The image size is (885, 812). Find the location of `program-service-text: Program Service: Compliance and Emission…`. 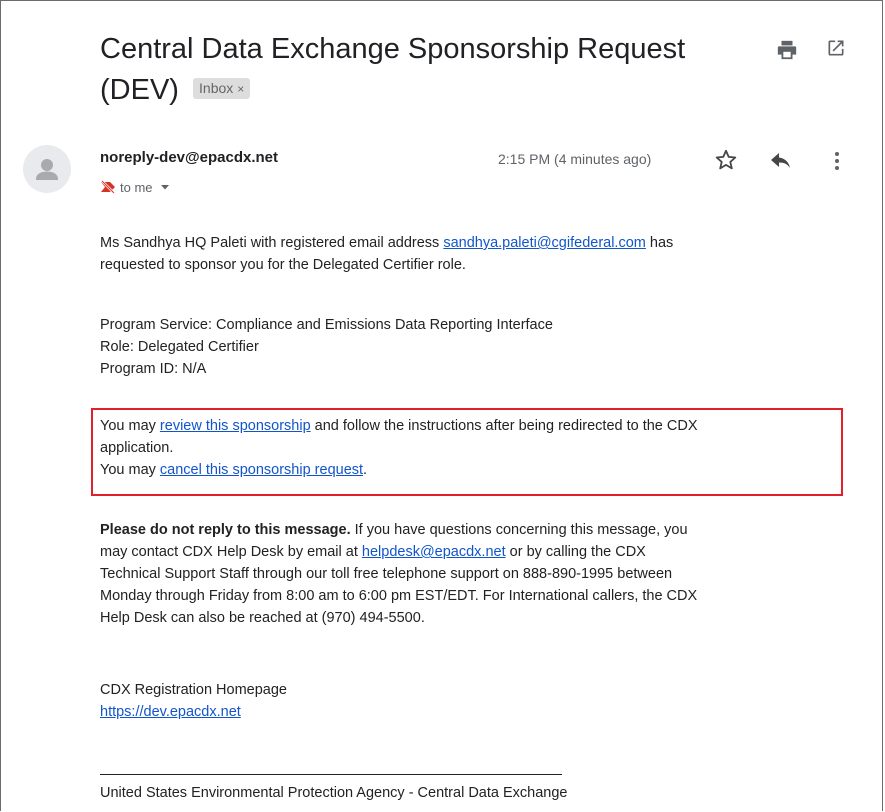

program-service-text: Program Service: Compliance and Emission… is located at coordinates (326, 325).